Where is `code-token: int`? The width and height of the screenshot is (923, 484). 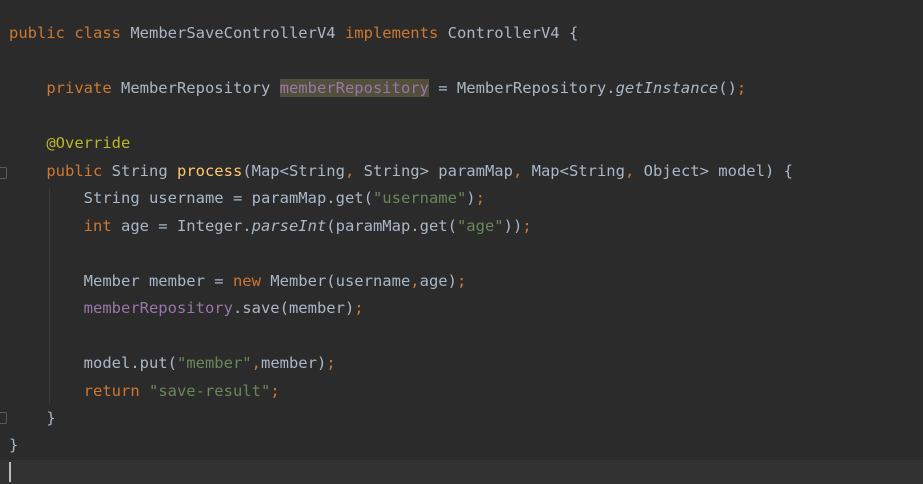
code-token: int is located at coordinates (102, 226).